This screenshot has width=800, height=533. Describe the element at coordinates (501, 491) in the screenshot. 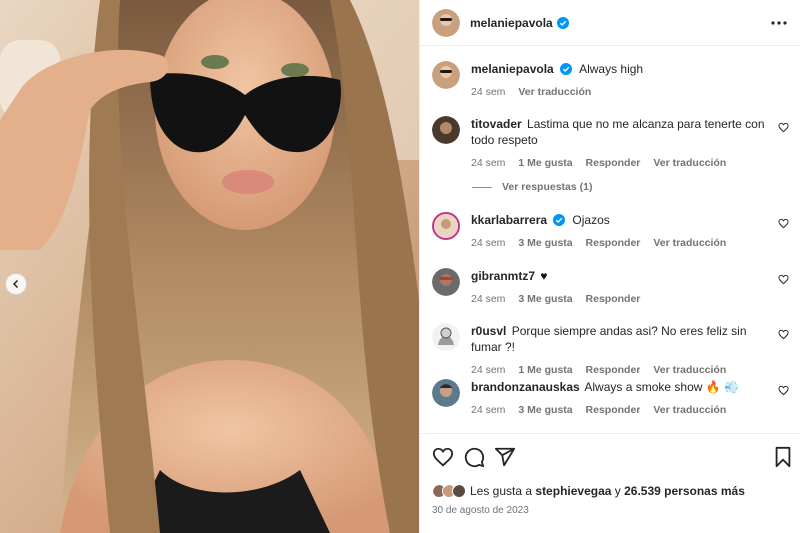

I see `likes-prefix: Les gusta a` at that location.